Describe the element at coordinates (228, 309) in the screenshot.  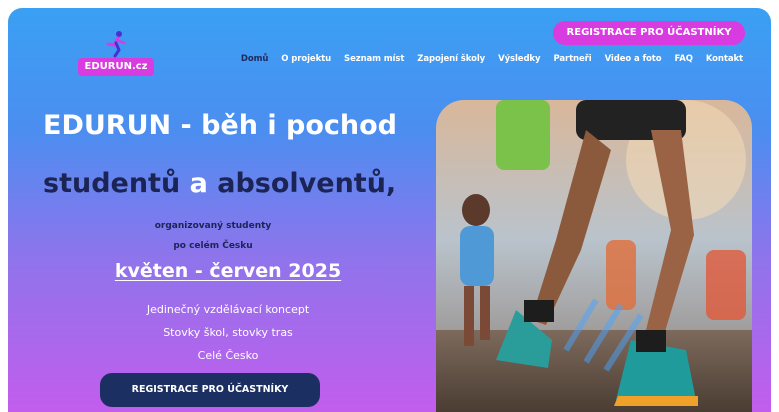
I see `hero-tagline-1: Jedinečný vzdělávací koncept` at that location.